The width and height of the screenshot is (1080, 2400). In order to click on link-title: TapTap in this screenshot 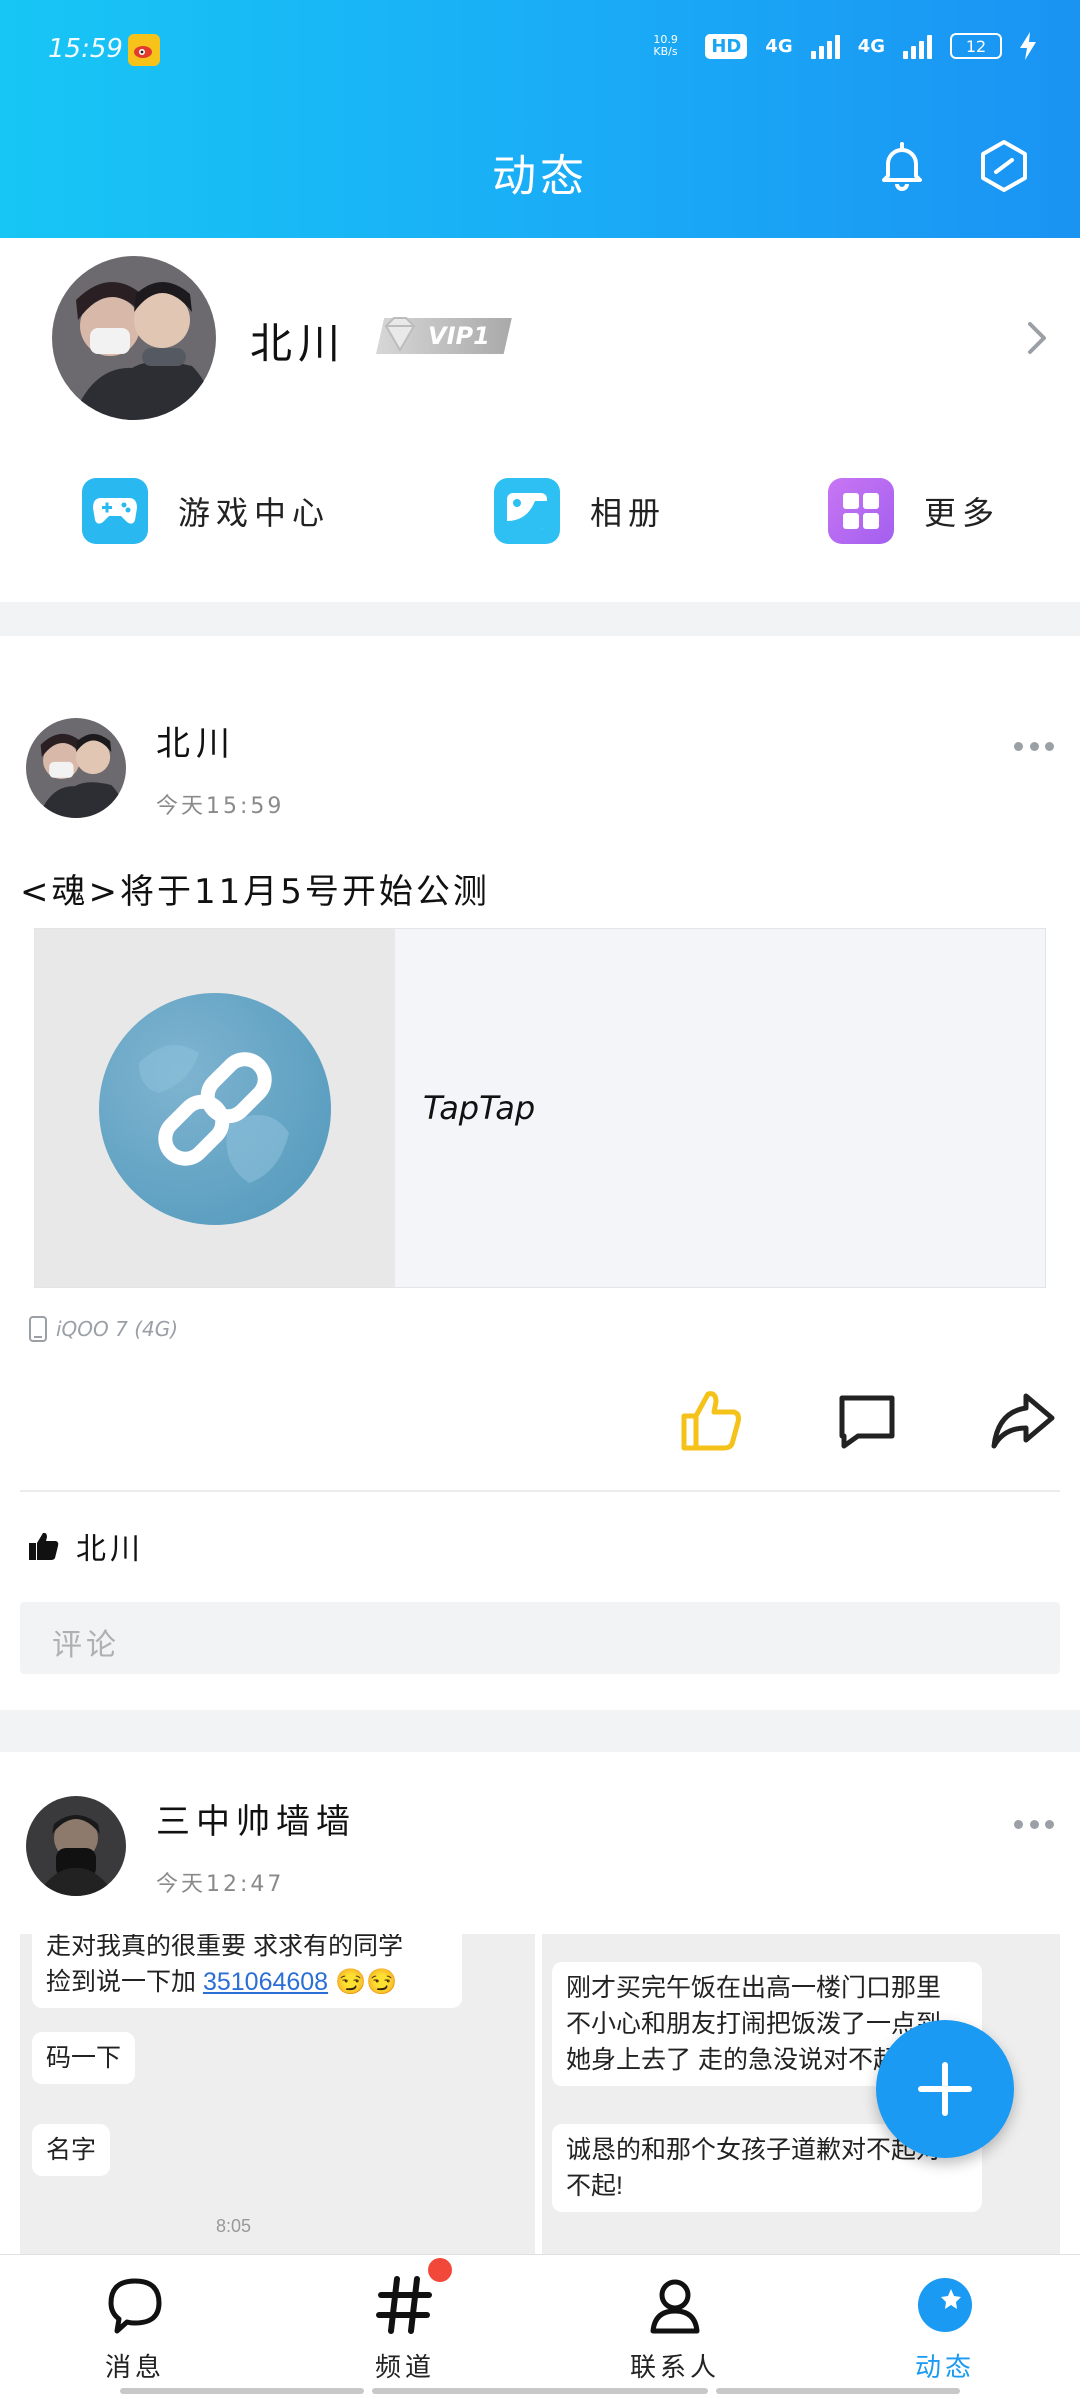, I will do `click(479, 1108)`.